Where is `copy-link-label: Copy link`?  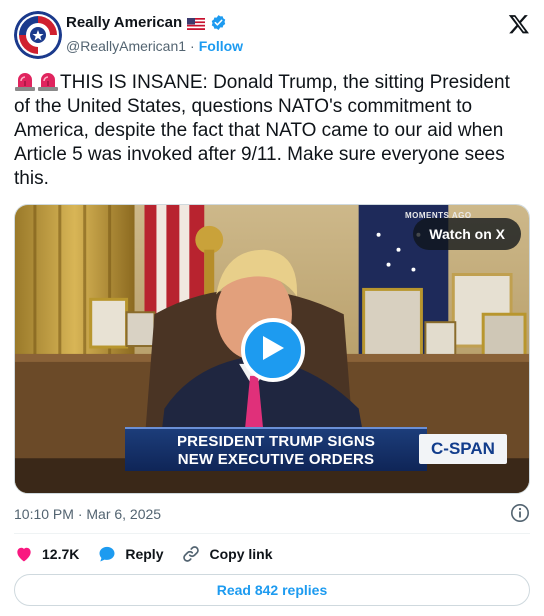
copy-link-label: Copy link is located at coordinates (241, 554).